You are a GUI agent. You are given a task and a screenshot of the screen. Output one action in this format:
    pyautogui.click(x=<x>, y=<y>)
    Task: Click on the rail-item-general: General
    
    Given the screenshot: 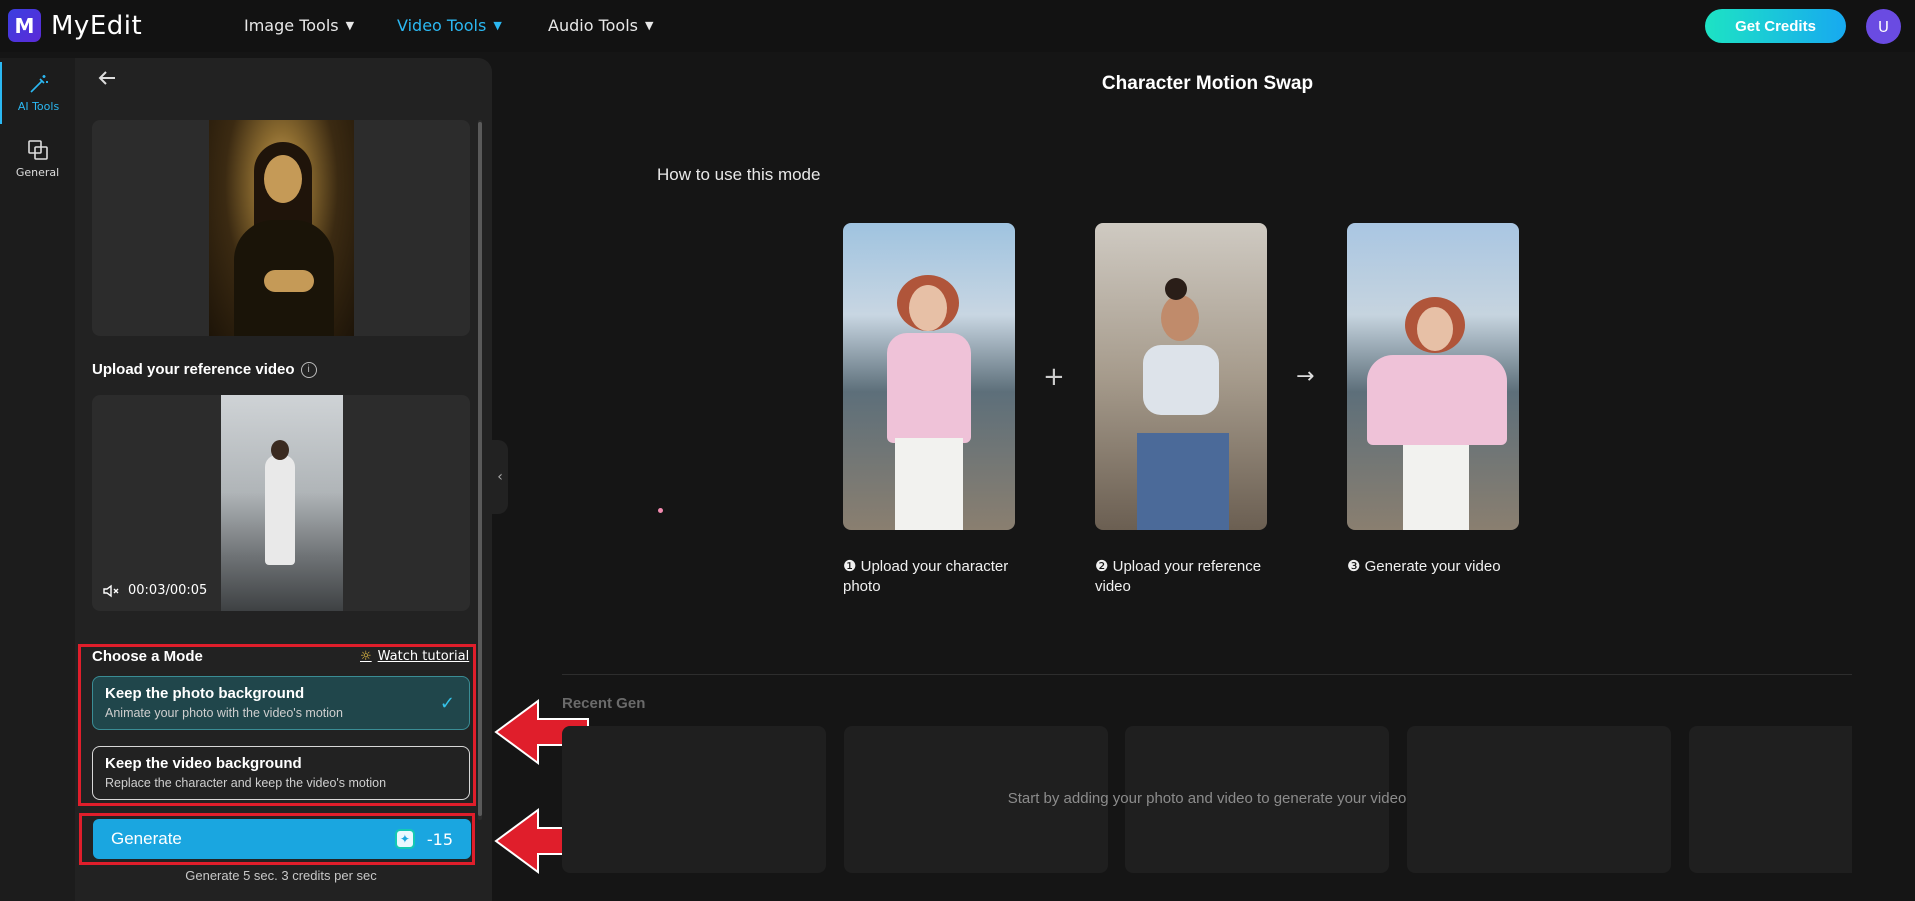 What is the action you would take?
    pyautogui.click(x=37, y=159)
    